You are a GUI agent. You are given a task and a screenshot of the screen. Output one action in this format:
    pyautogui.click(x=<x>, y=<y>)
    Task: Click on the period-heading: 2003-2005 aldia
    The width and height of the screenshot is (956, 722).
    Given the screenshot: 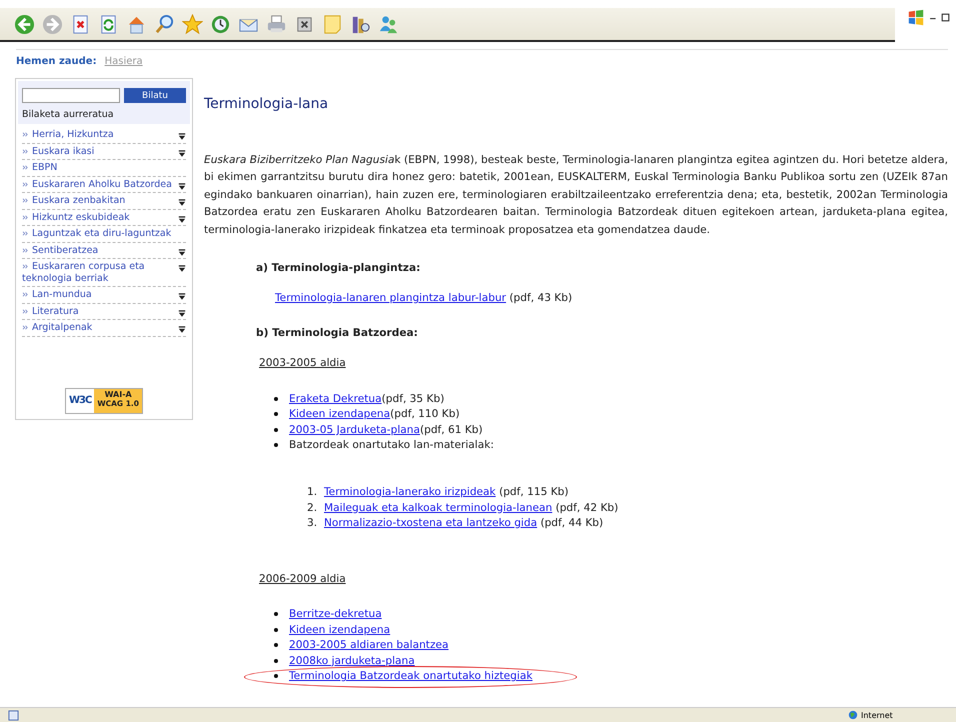 What is the action you would take?
    pyautogui.click(x=303, y=363)
    